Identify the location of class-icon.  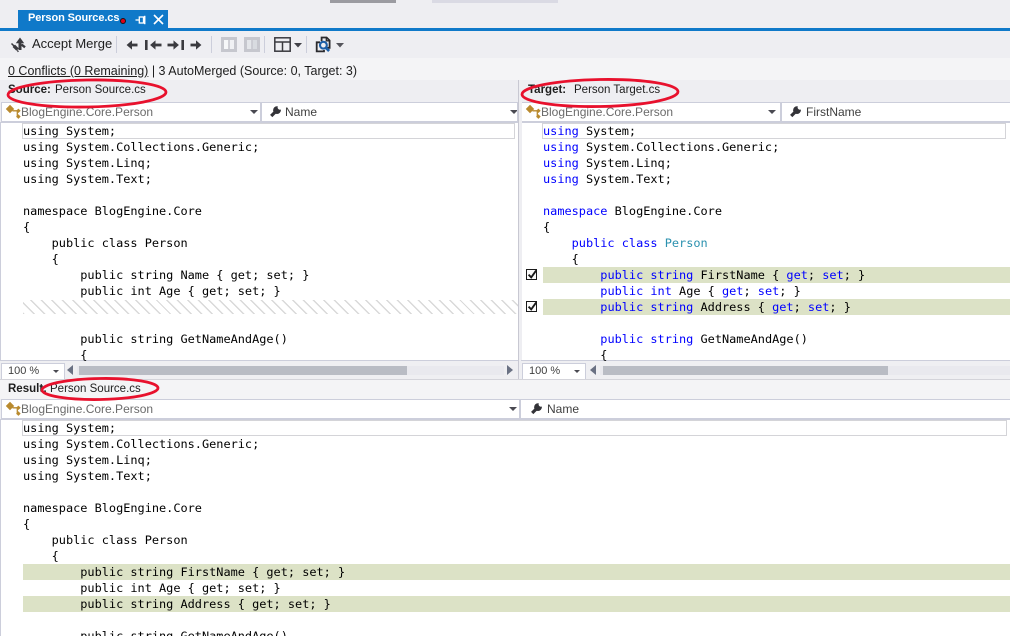
(13, 111).